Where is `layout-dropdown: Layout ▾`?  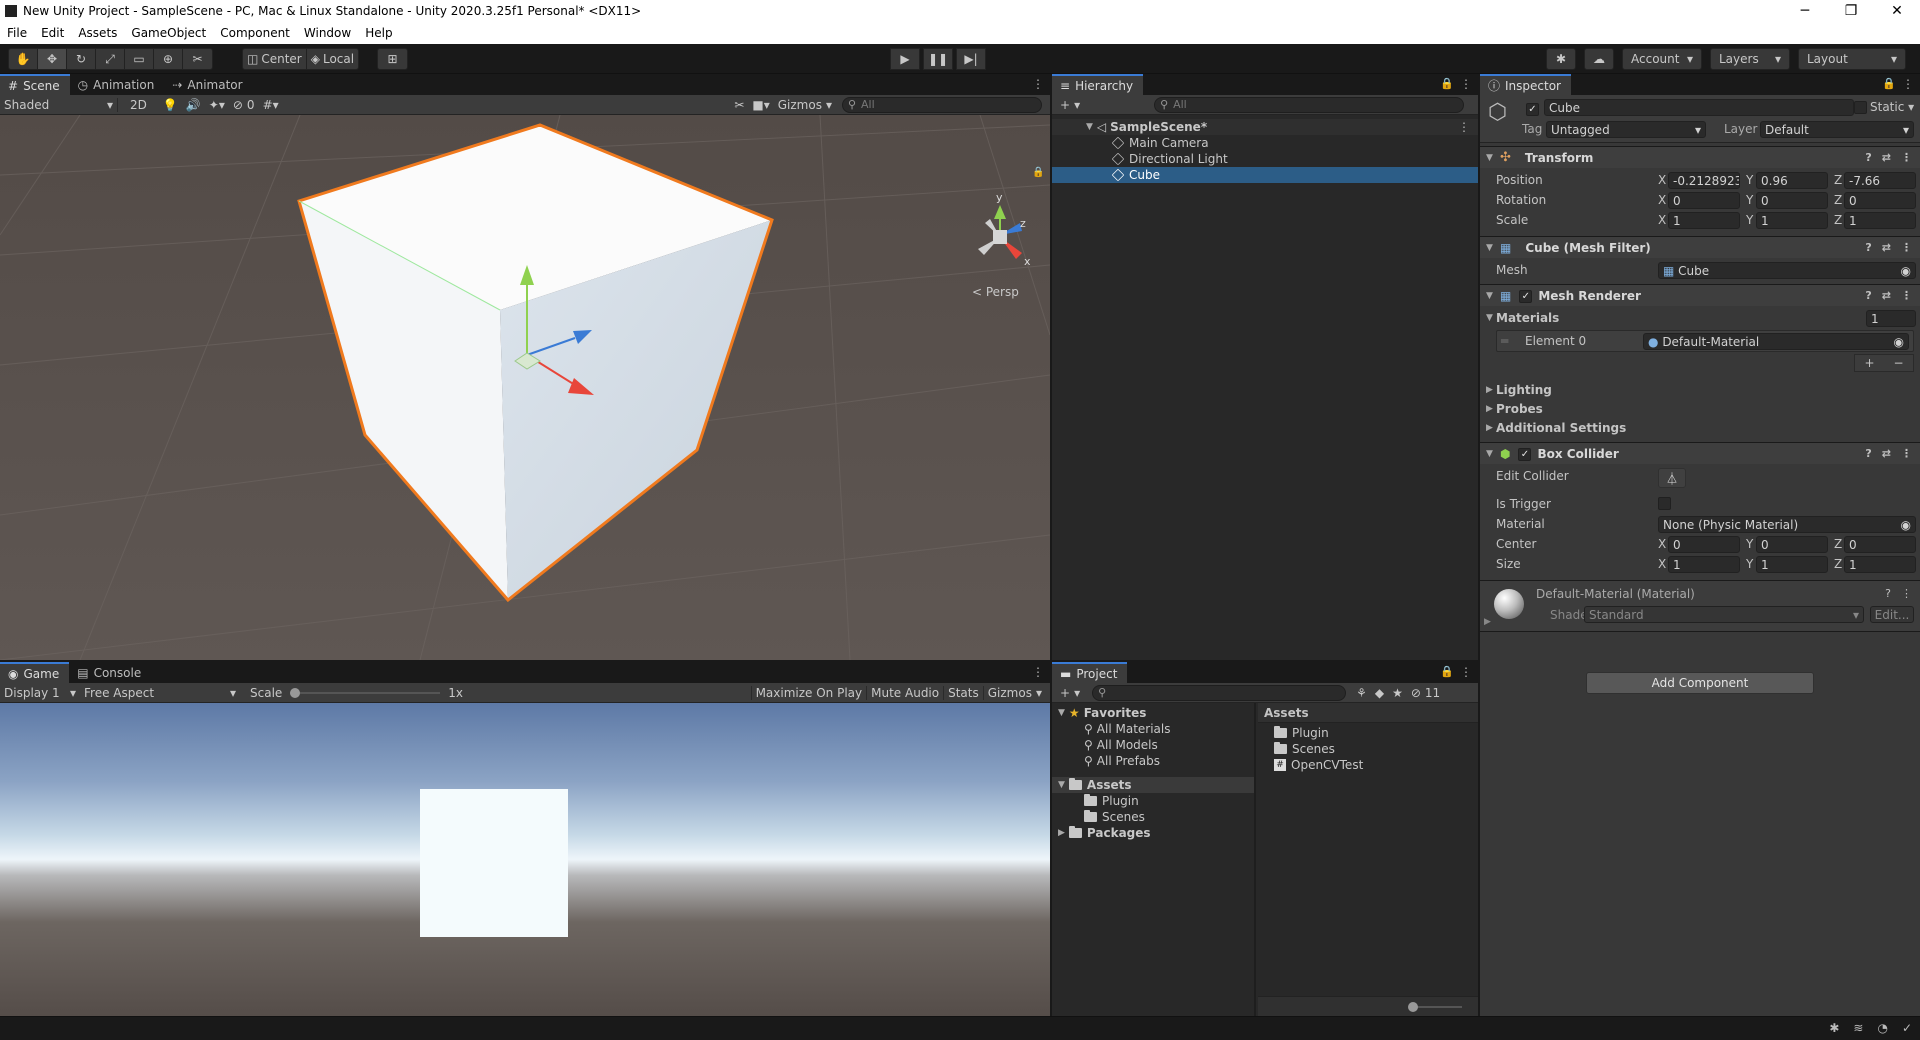 layout-dropdown: Layout ▾ is located at coordinates (1852, 59).